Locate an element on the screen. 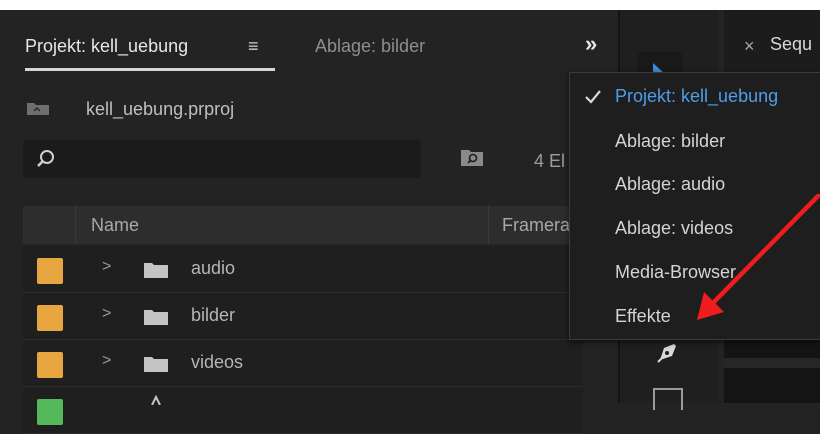 The image size is (820, 434). menu-item-ablage-videos: Ablage: videos is located at coordinates (695, 229).